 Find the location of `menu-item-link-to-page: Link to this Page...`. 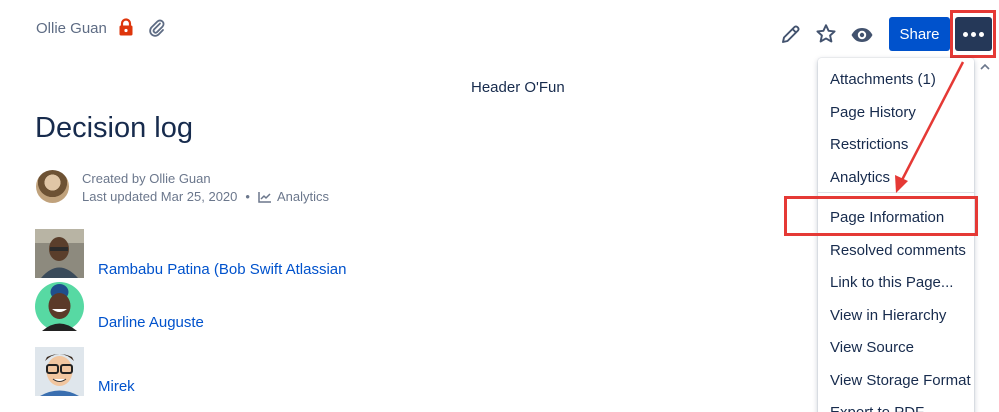

menu-item-link-to-page: Link to this Page... is located at coordinates (891, 282).